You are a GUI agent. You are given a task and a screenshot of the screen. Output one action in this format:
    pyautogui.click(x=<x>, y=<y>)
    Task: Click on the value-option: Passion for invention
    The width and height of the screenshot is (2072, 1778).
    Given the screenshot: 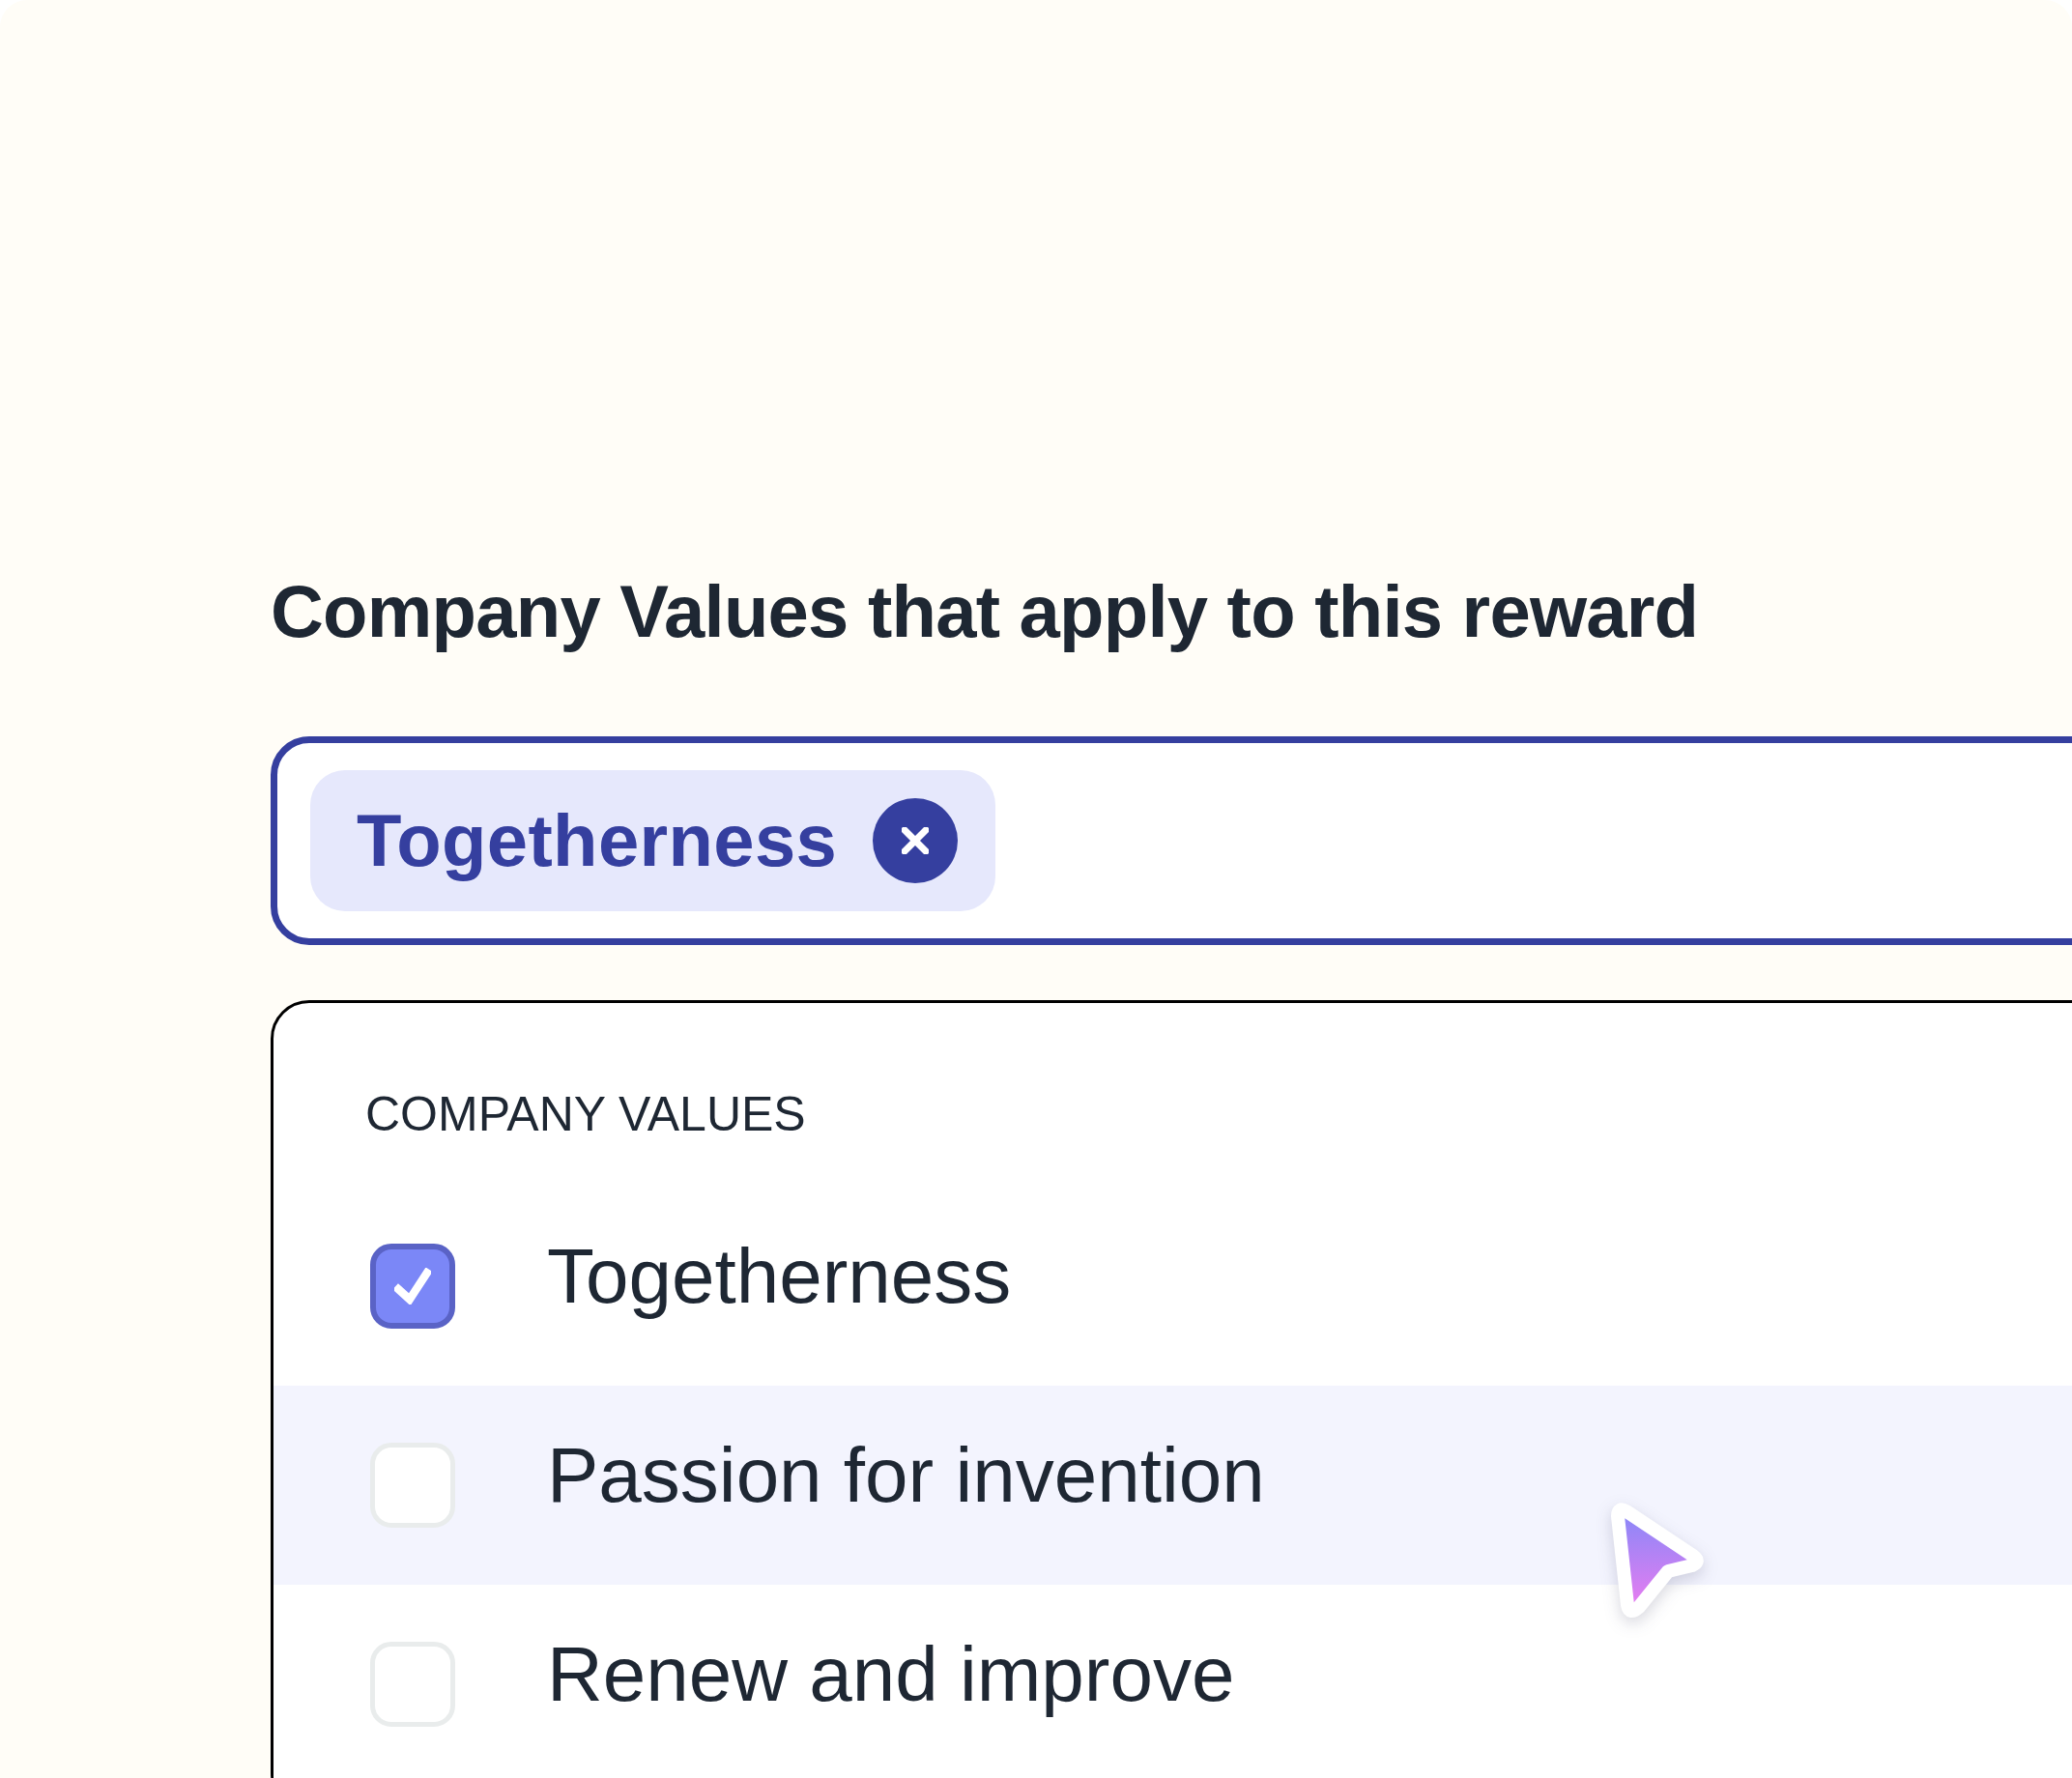 What is the action you would take?
    pyautogui.click(x=1172, y=1486)
    